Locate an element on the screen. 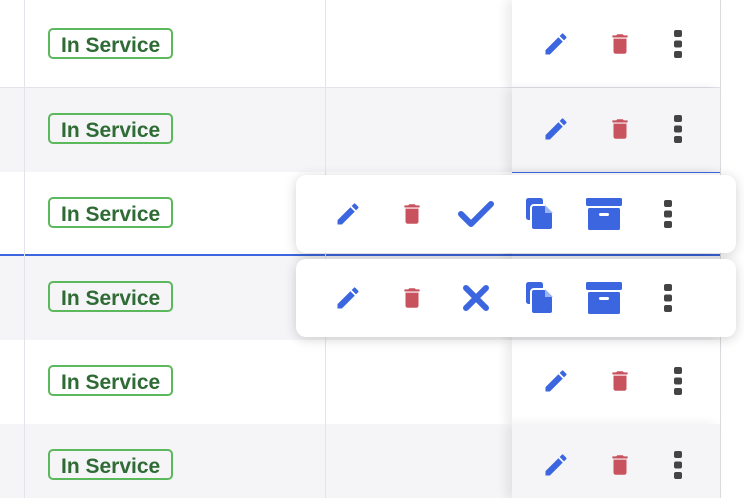 This screenshot has height=498, width=744. check-icon is located at coordinates (476, 214).